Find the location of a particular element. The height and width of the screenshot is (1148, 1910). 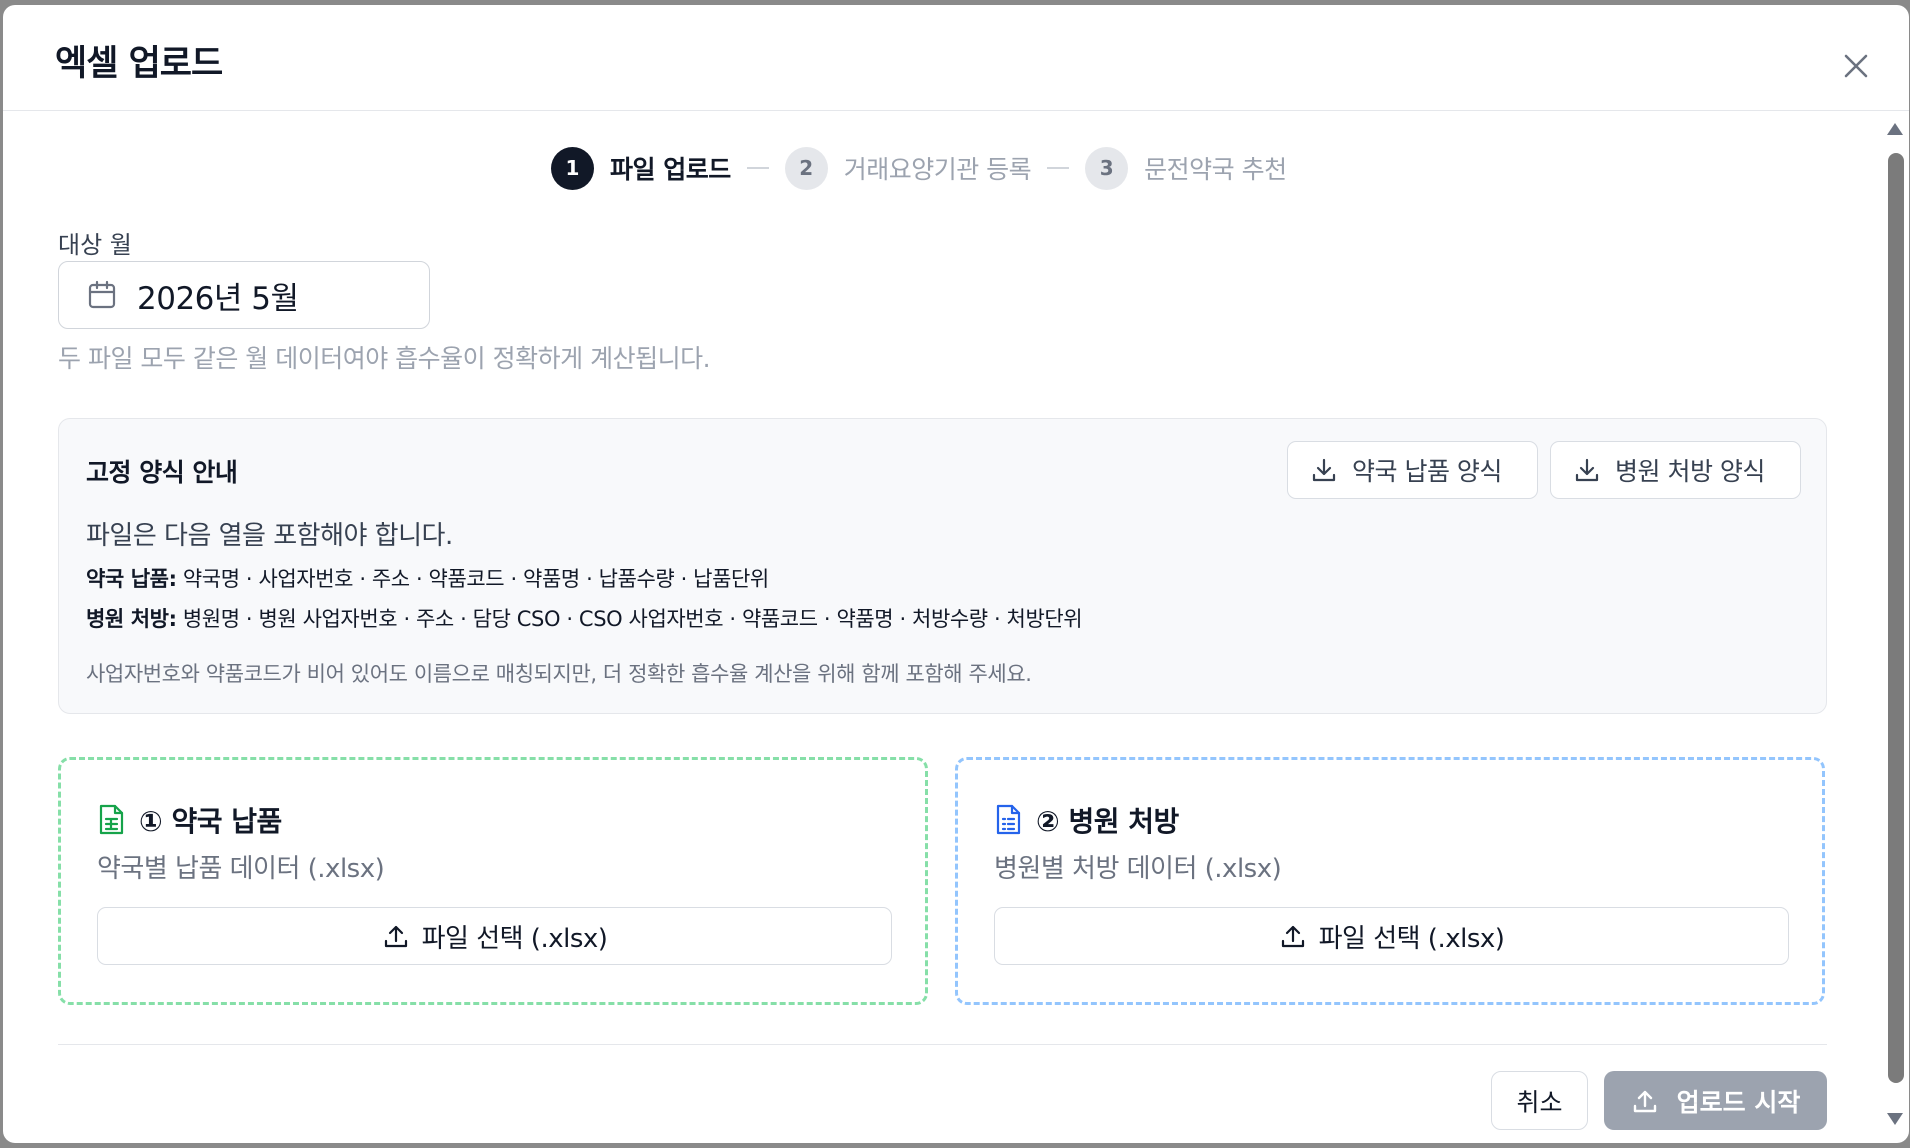

download-hospital-template-label: 병원 처방 양식 is located at coordinates (1690, 471).